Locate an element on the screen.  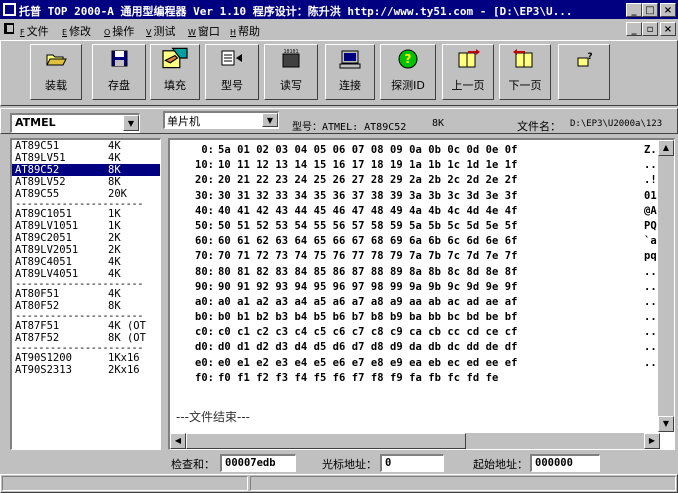
document-icon is located at coordinates (9, 28).